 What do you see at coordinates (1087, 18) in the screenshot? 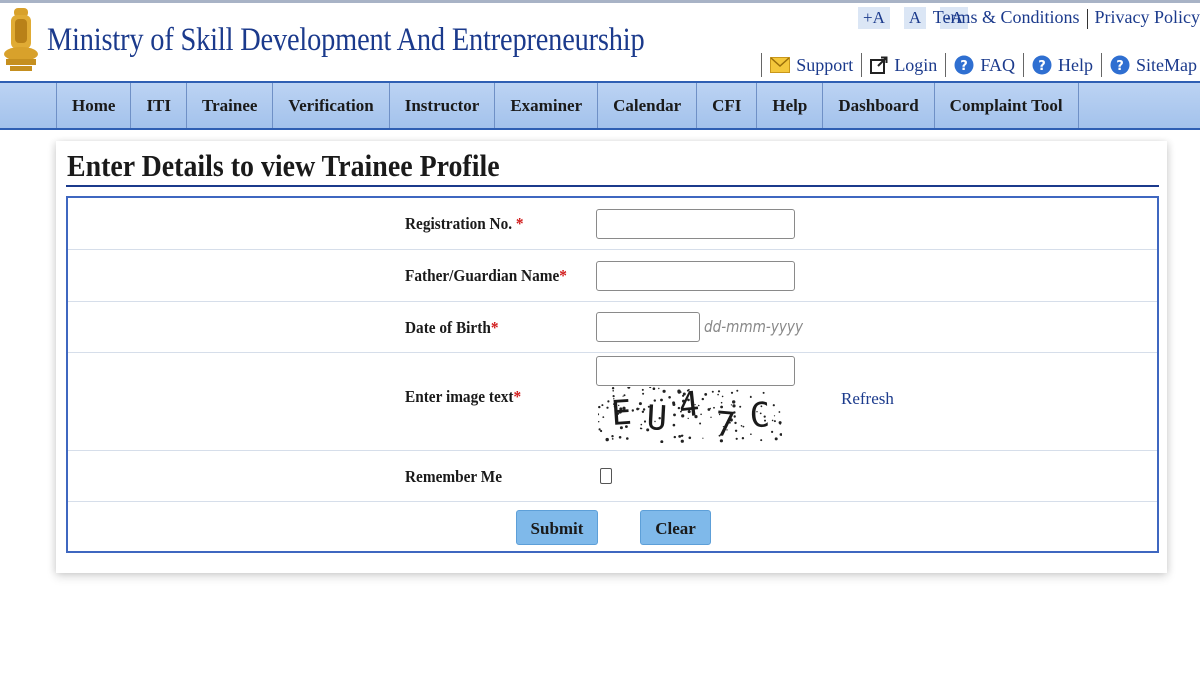
I see `link-separator` at bounding box center [1087, 18].